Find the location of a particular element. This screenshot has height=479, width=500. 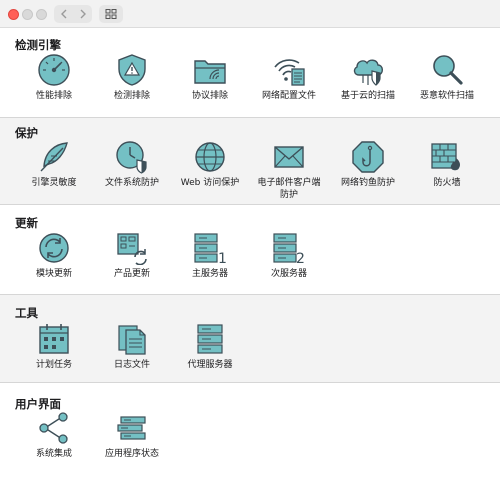

wifi-document-icon is located at coordinates (289, 72).